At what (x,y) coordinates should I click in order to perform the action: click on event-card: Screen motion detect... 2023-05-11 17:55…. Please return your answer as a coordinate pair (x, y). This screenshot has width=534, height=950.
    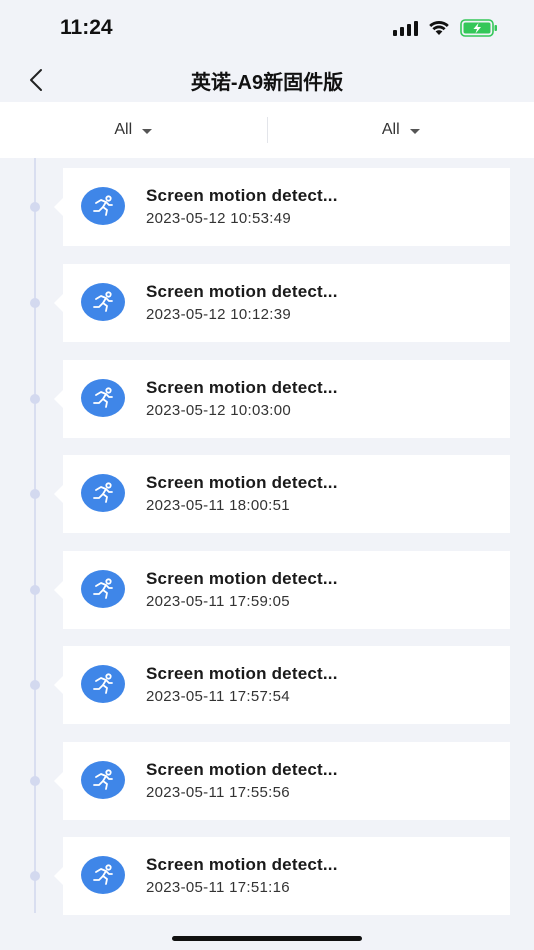
    Looking at the image, I should click on (282, 781).